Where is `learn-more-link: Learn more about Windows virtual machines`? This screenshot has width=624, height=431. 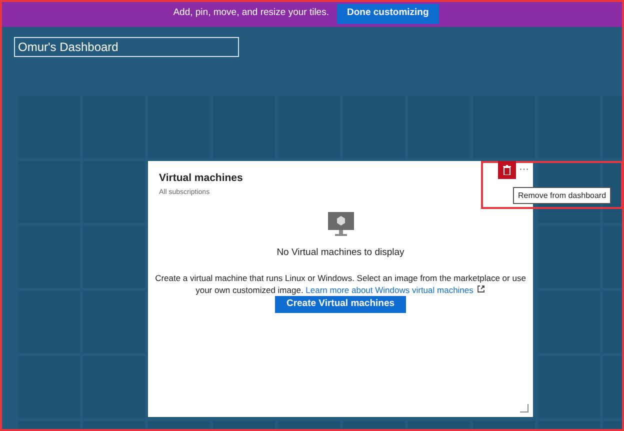
learn-more-link: Learn more about Windows virtual machines is located at coordinates (390, 289).